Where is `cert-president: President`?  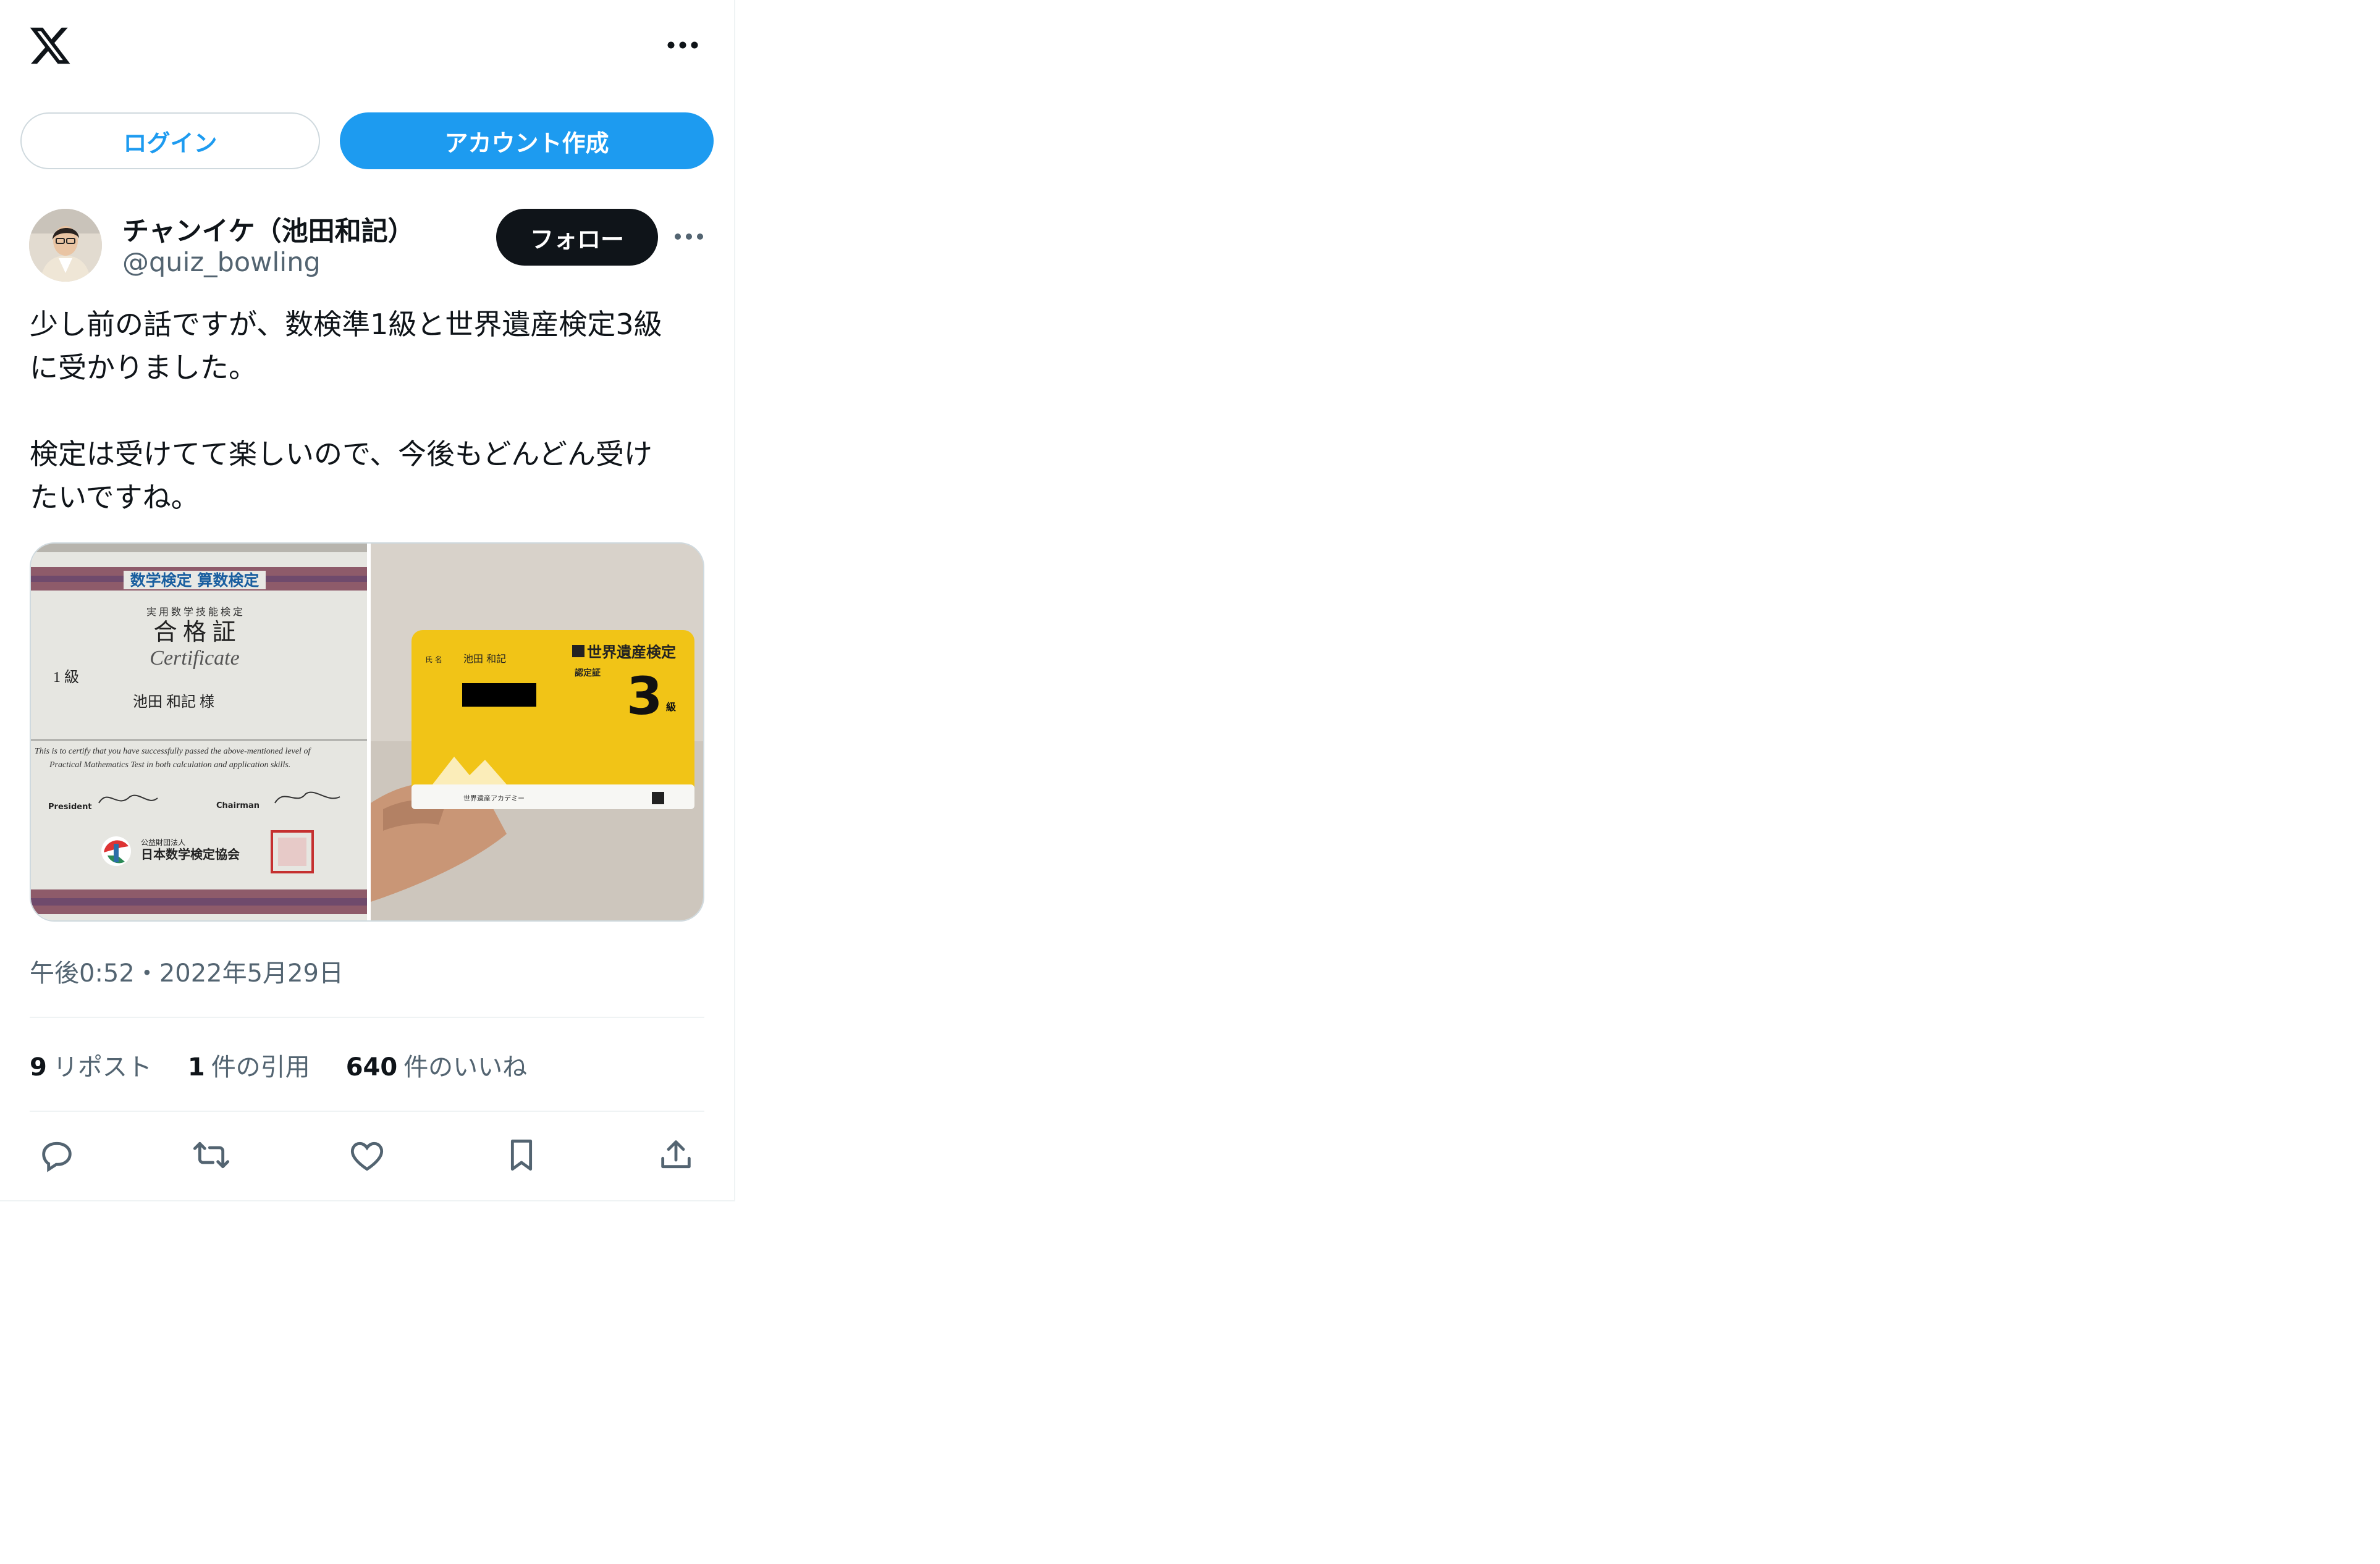
cert-president: President is located at coordinates (70, 807).